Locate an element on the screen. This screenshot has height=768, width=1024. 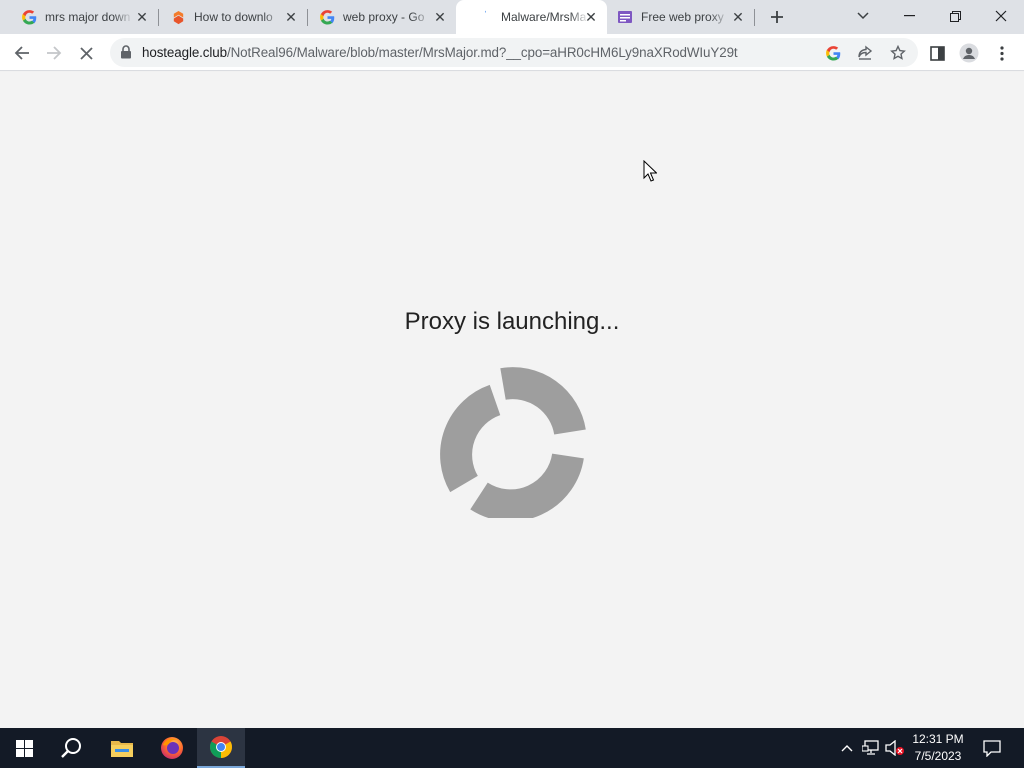
tab-separator is located at coordinates (754, 17).